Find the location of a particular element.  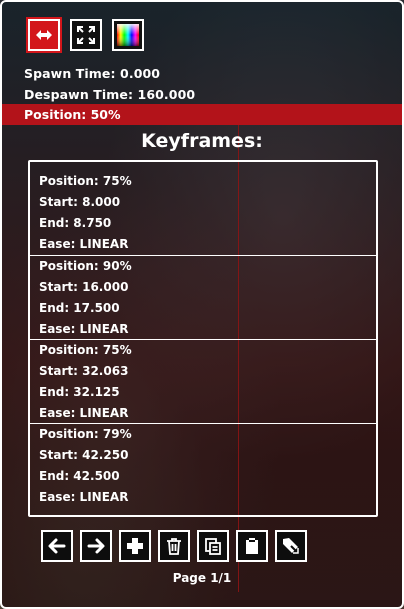

keyframe-position: Position: 90% is located at coordinates (85, 266).